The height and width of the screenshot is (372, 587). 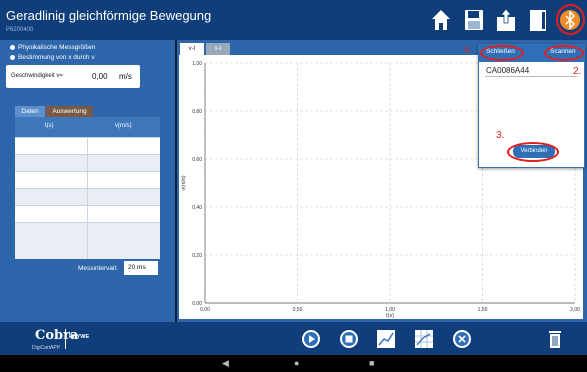 I want to click on table-header: t(s) v(m/s), so click(x=87, y=127).